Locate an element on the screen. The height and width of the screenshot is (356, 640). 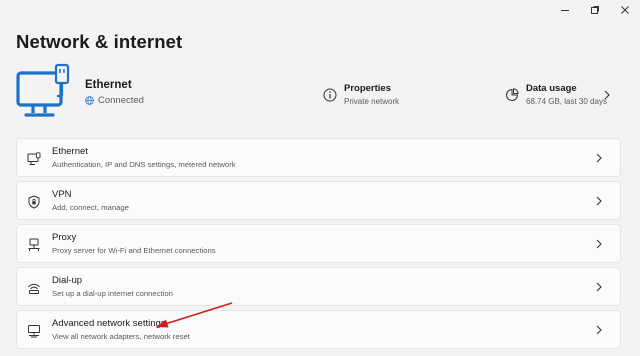
list-item-title: Dial-up is located at coordinates (67, 280).